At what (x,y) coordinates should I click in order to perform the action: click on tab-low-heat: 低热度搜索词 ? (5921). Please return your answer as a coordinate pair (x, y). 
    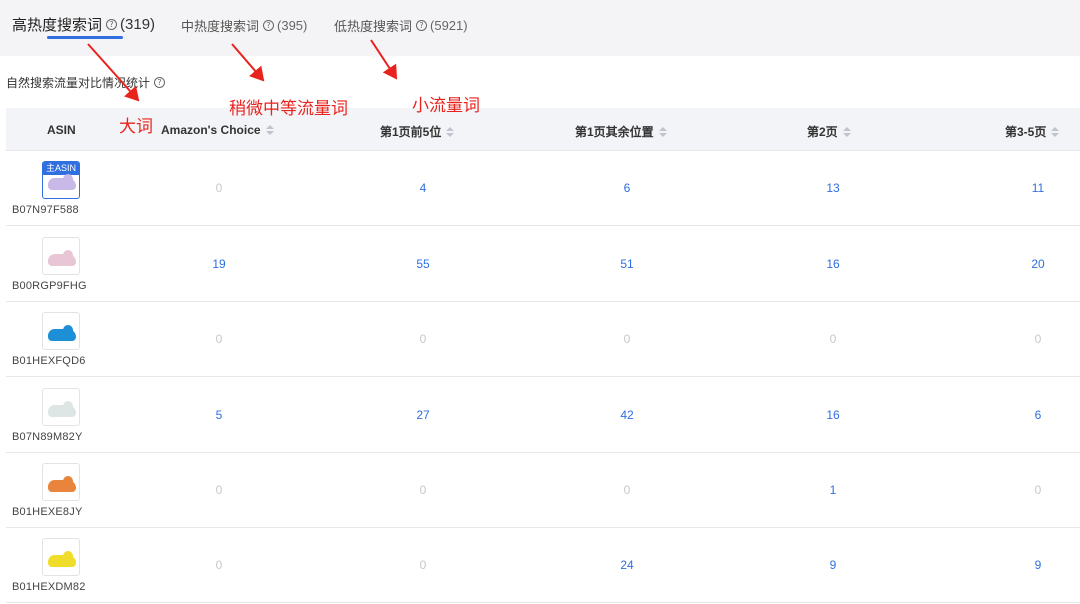
    Looking at the image, I should click on (401, 25).